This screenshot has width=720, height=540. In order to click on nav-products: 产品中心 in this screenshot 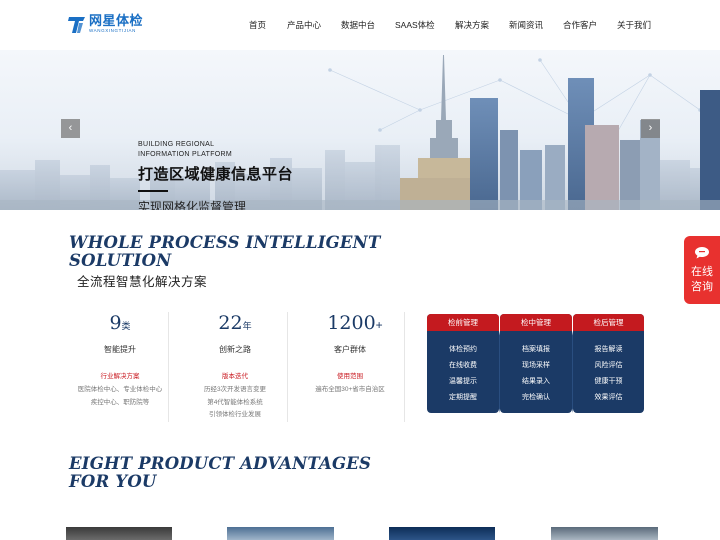, I will do `click(304, 25)`.